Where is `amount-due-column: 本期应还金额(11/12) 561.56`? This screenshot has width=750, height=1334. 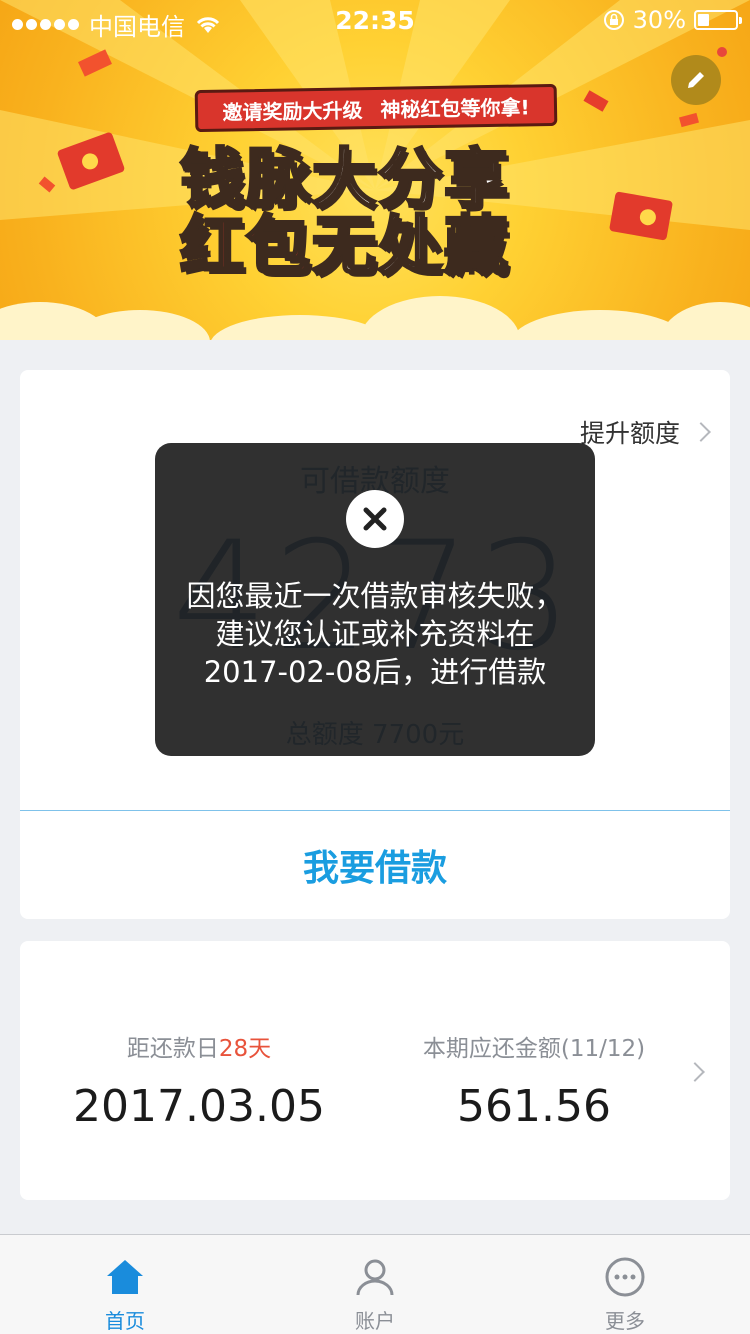
amount-due-column: 本期应还金额(11/12) 561.56 is located at coordinates (554, 1080).